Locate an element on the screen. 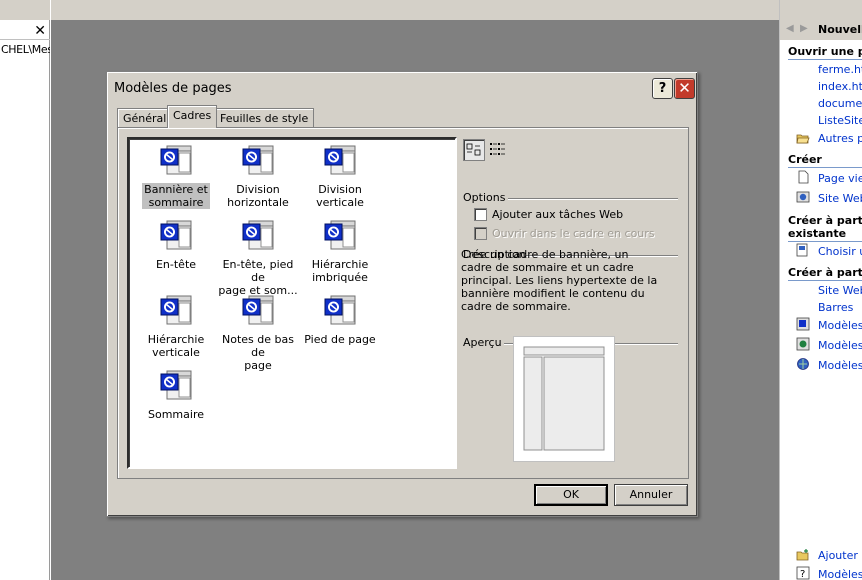 The image size is (862, 580). details-view-button is located at coordinates (497, 150).